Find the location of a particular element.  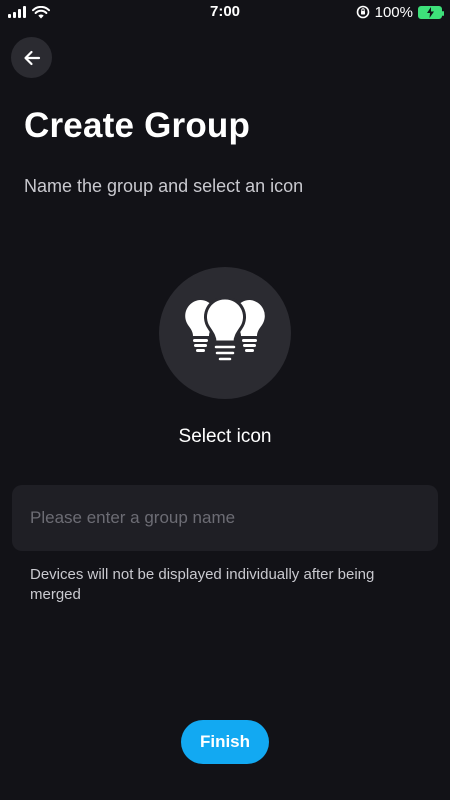

group-icon-picker is located at coordinates (225, 333).